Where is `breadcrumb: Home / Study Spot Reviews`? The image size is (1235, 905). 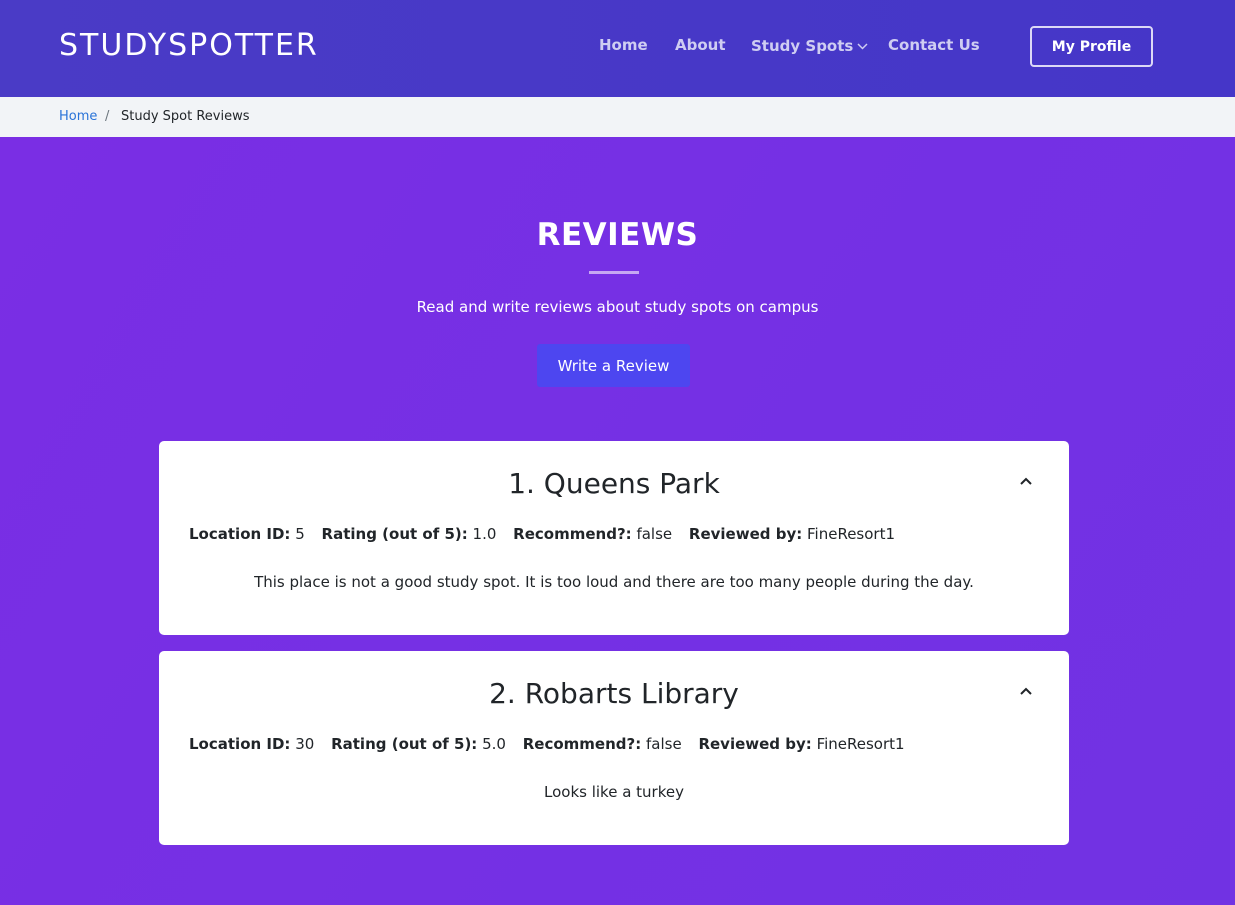 breadcrumb: Home / Study Spot Reviews is located at coordinates (617, 117).